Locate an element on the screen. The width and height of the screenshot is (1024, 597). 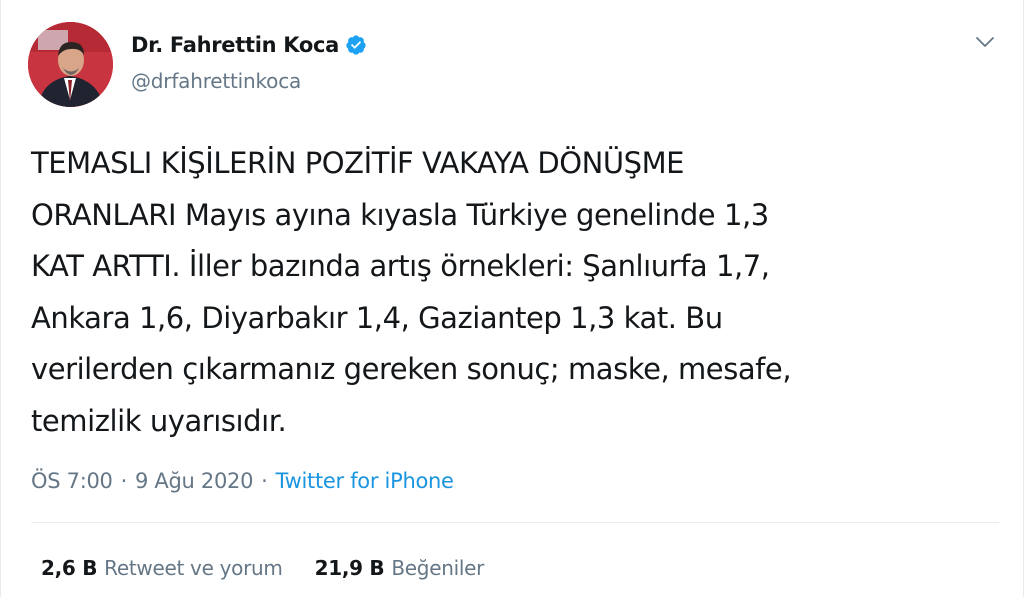
tweet-time: ÖS 7:00 is located at coordinates (72, 481).